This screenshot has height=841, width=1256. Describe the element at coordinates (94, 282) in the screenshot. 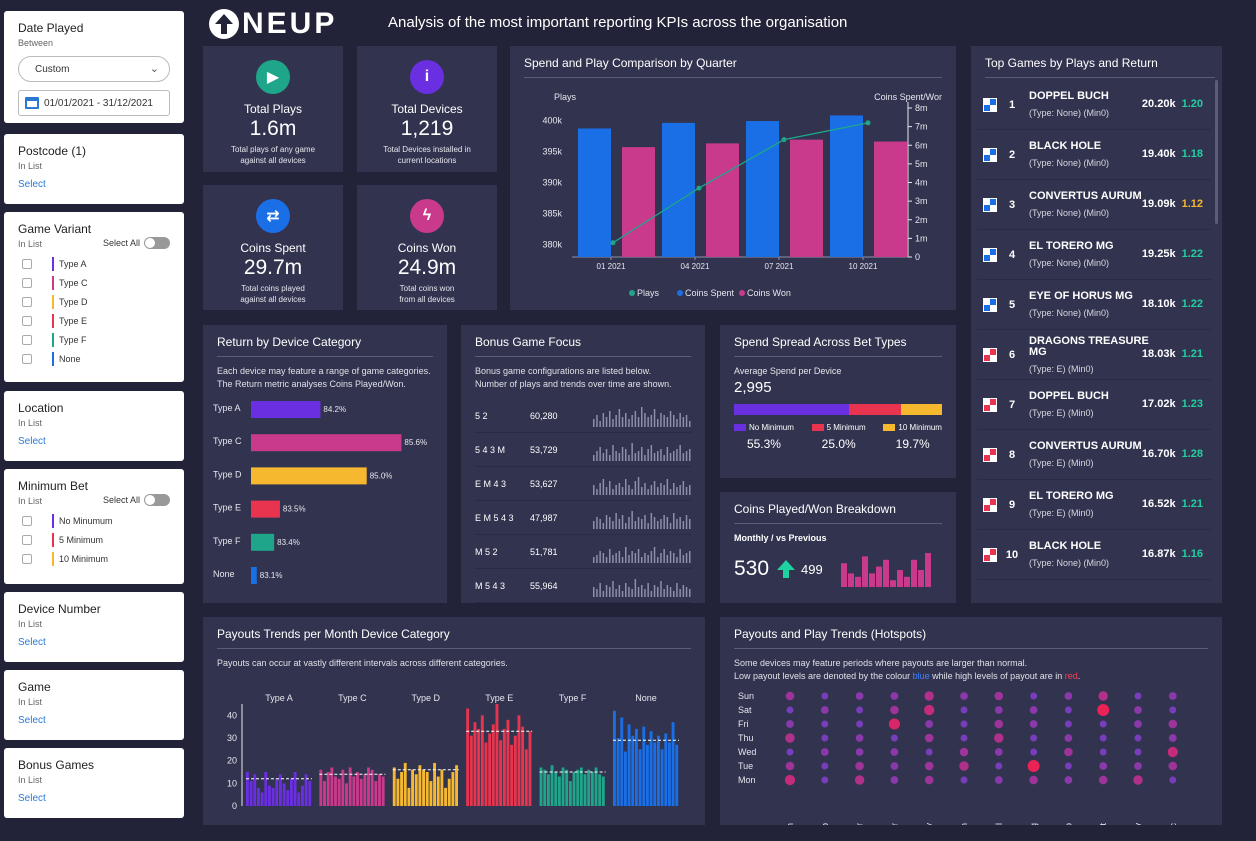

I see `filter-option: Type C` at that location.